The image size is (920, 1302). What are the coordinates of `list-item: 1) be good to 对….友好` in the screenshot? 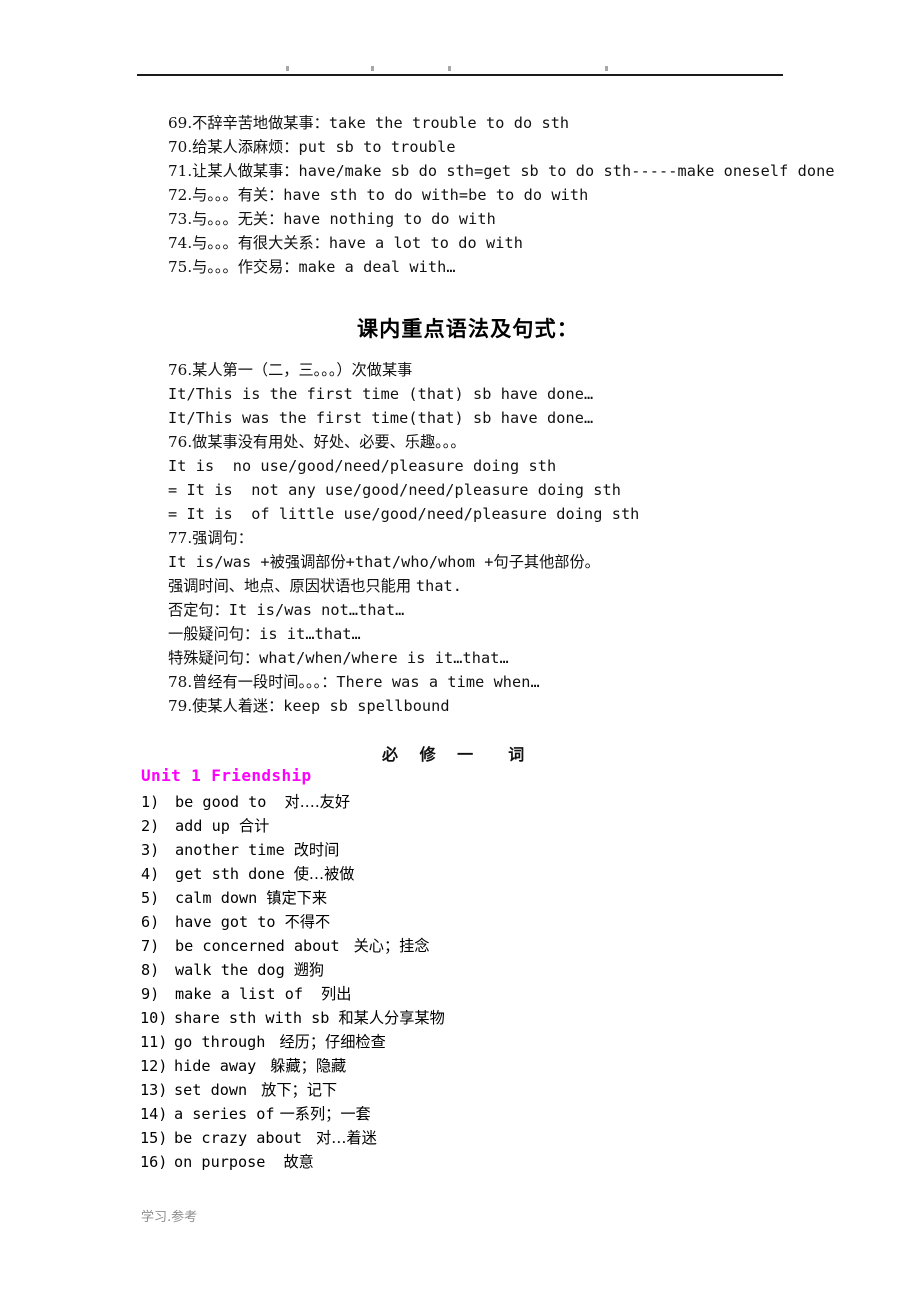 It's located at (245, 802).